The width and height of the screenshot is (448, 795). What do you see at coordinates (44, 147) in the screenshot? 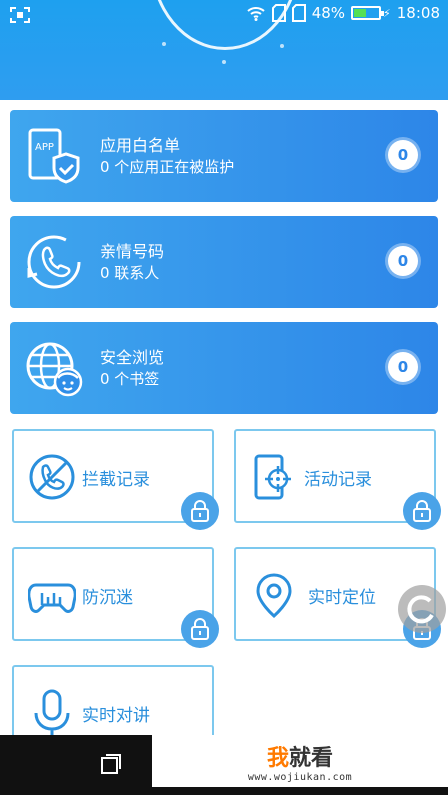
I see `svg-text: APP` at bounding box center [44, 147].